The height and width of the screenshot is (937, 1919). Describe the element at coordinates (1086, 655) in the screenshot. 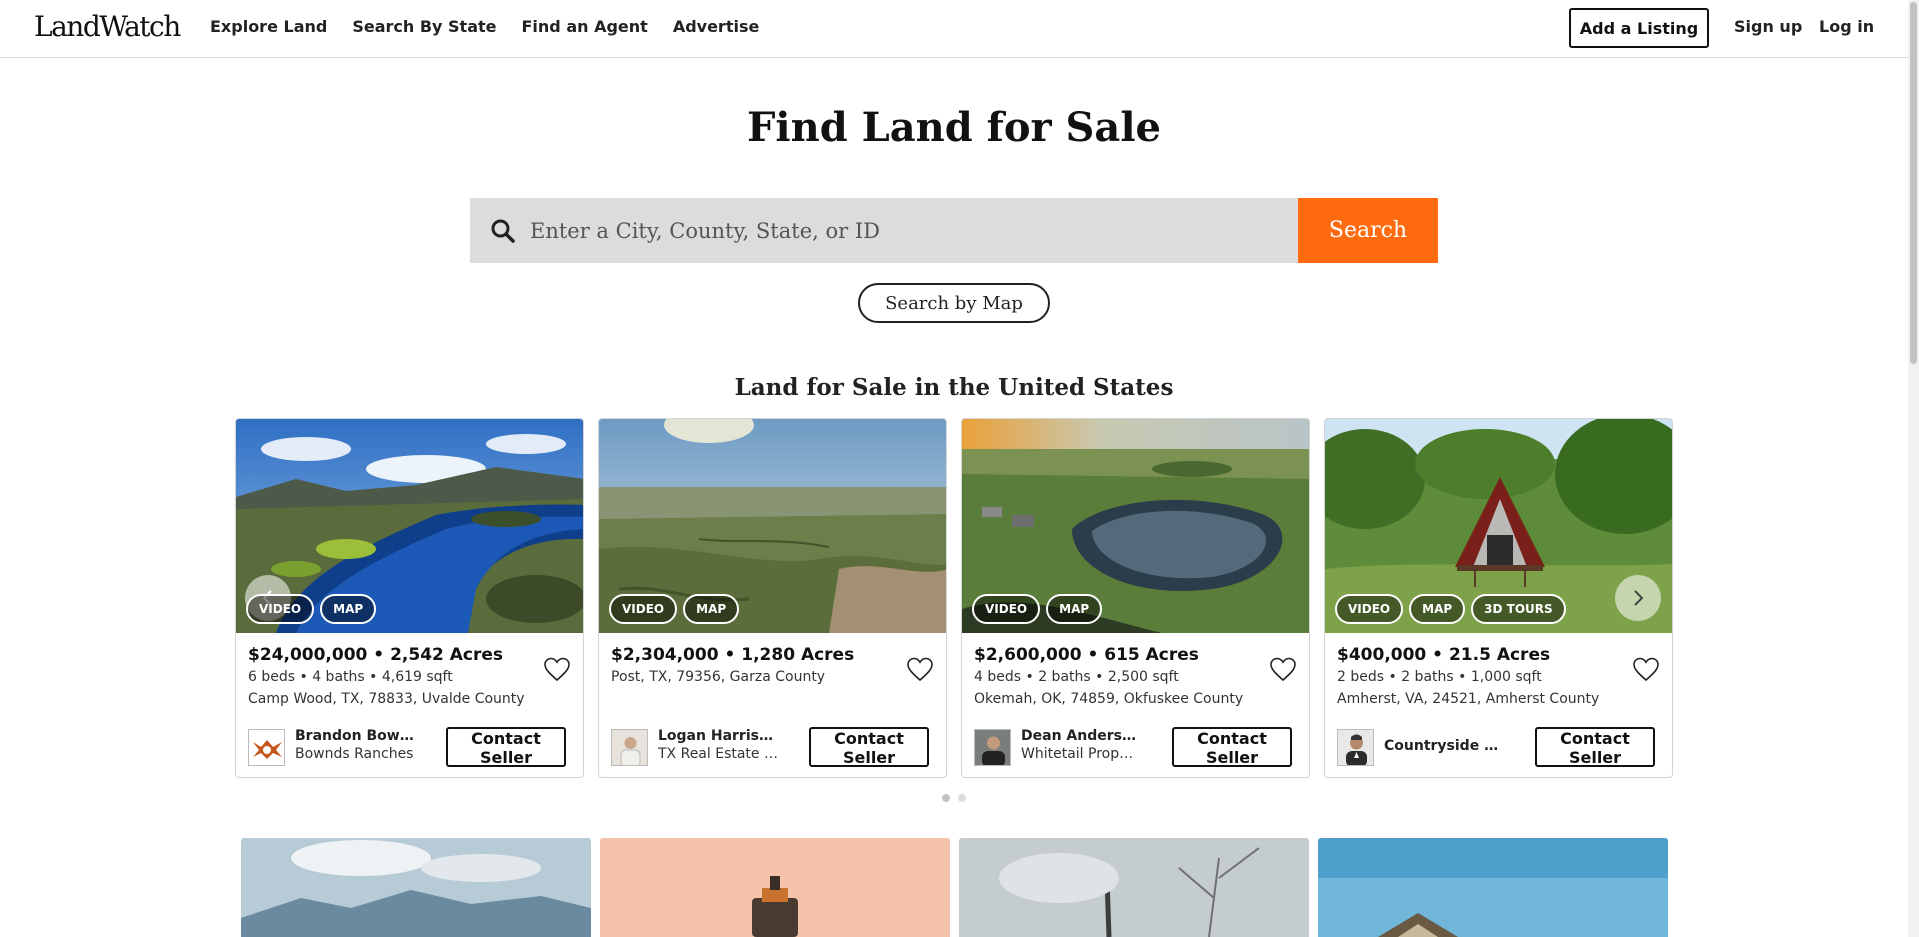

I see `listing-price: $2,600,000 • 615 Acres` at that location.